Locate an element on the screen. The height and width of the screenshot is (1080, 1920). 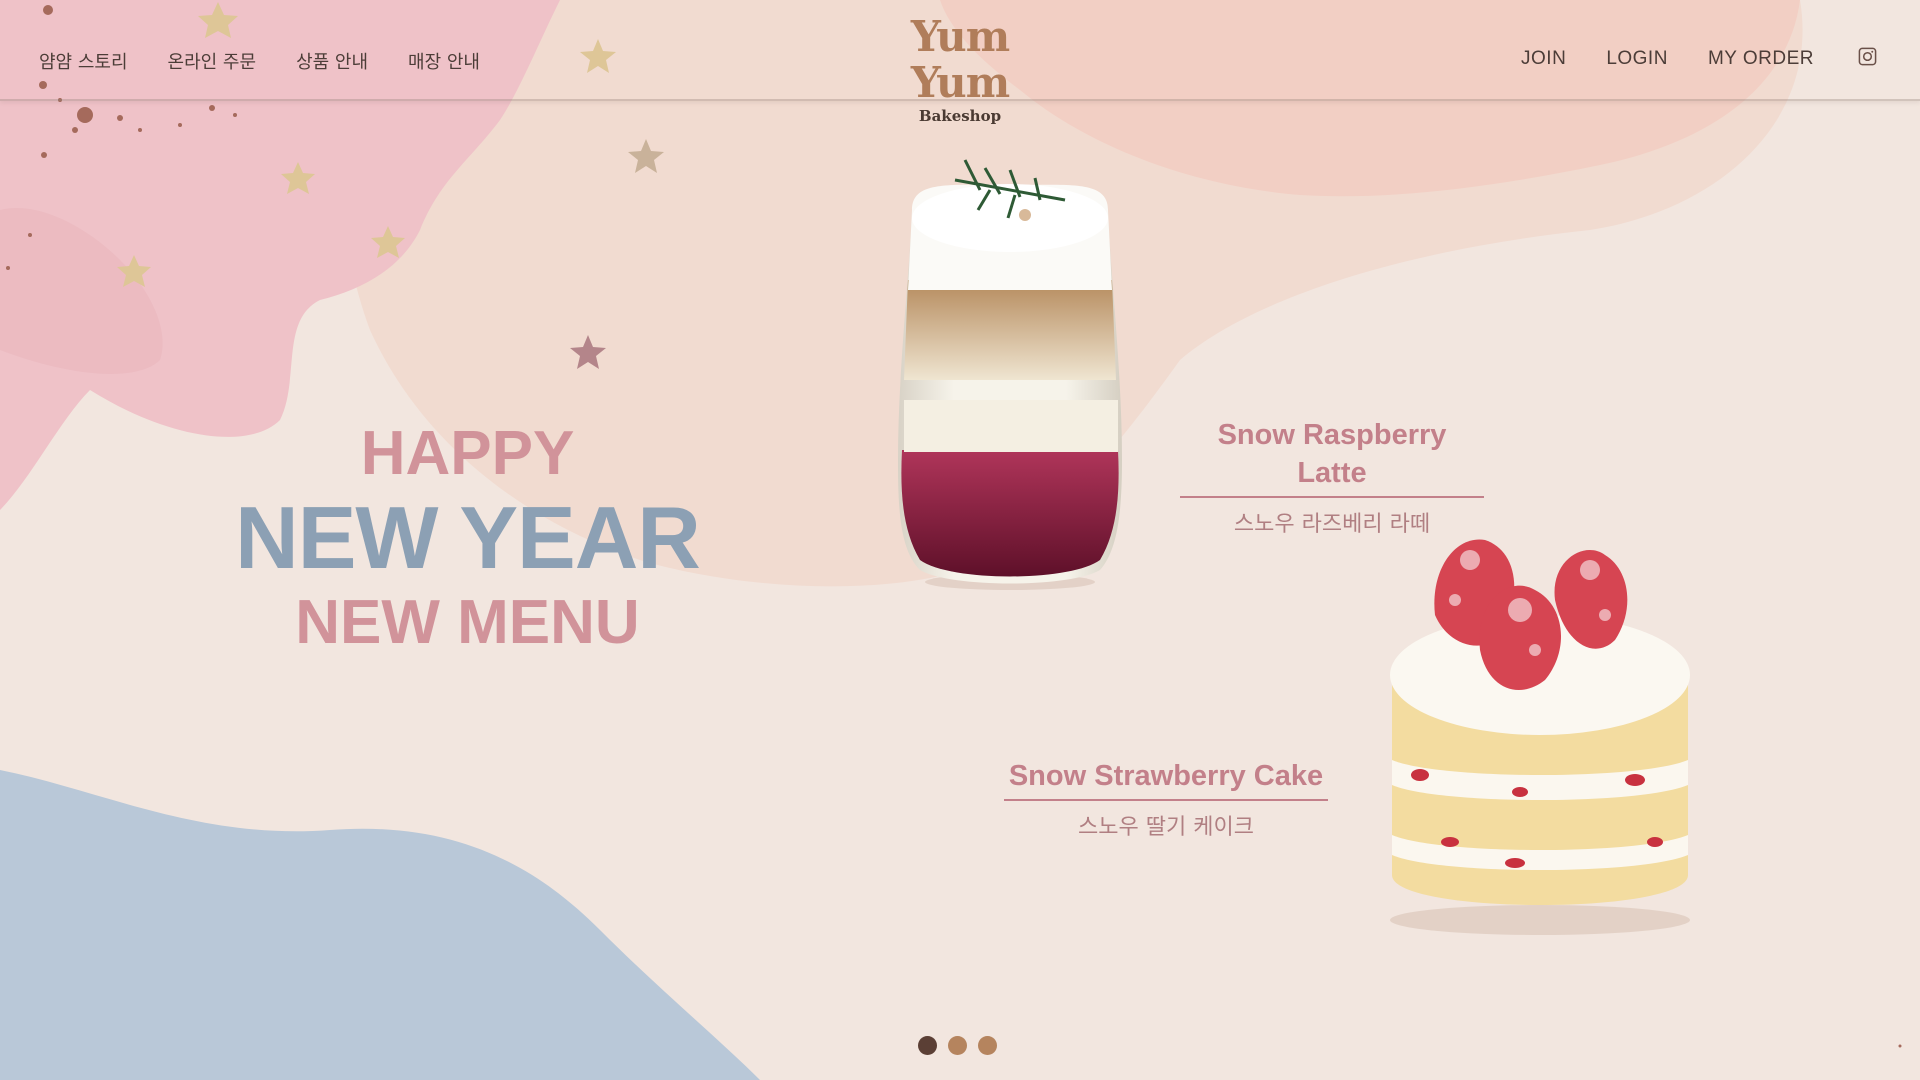
hero-line-new-menu: NEW MENU is located at coordinates (467, 622).